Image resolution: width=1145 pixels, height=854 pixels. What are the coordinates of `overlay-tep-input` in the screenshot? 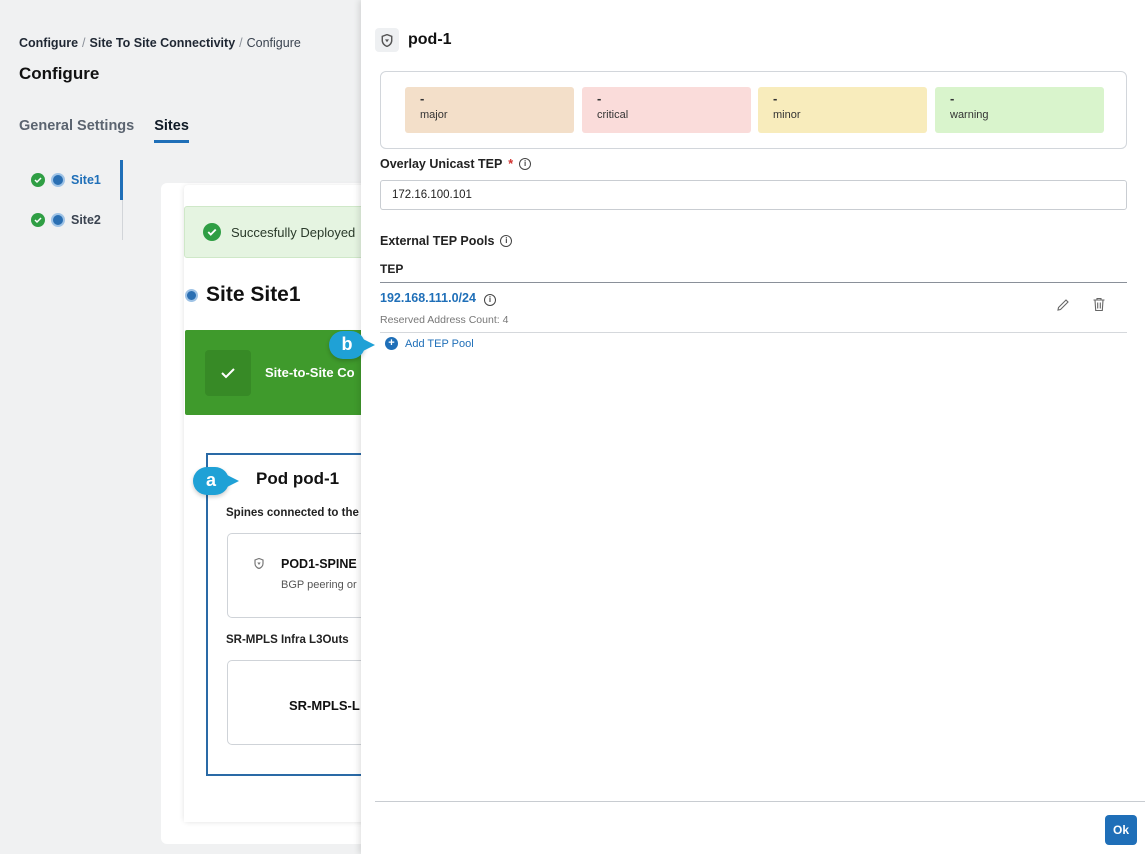 It's located at (753, 195).